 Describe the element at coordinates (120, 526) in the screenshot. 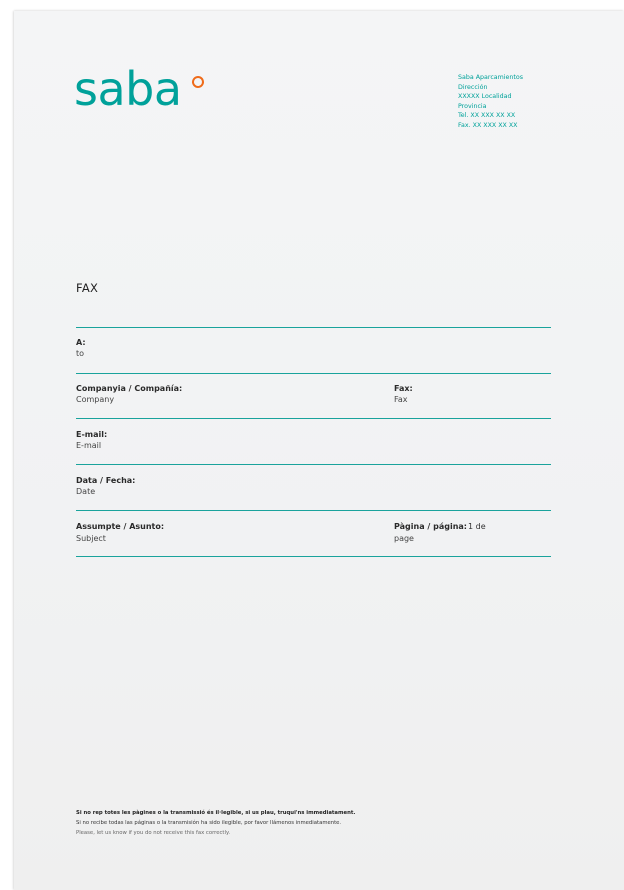

I see `subject-label: Assumpte / Asunto:` at that location.